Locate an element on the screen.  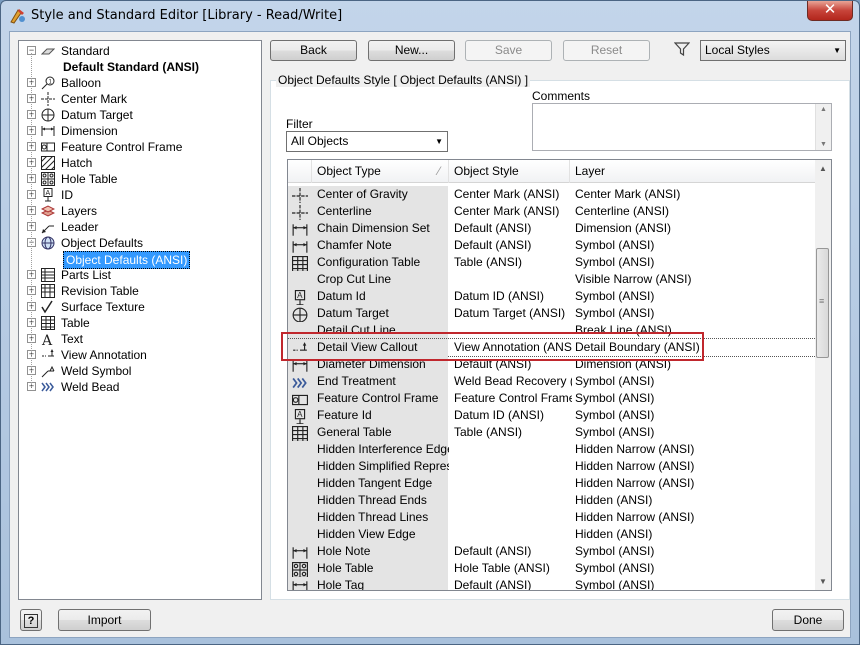
filter-icon is located at coordinates (682, 49).